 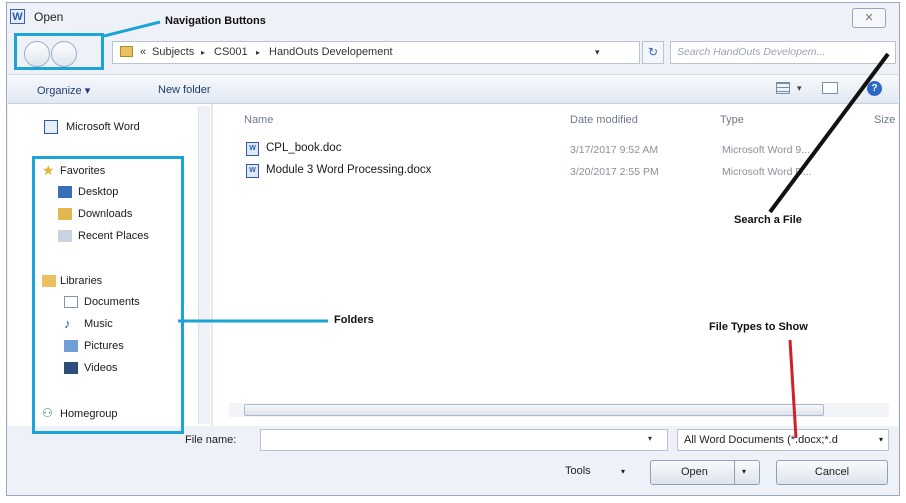 I want to click on annotation-search-a-file: Search a File, so click(x=768, y=220).